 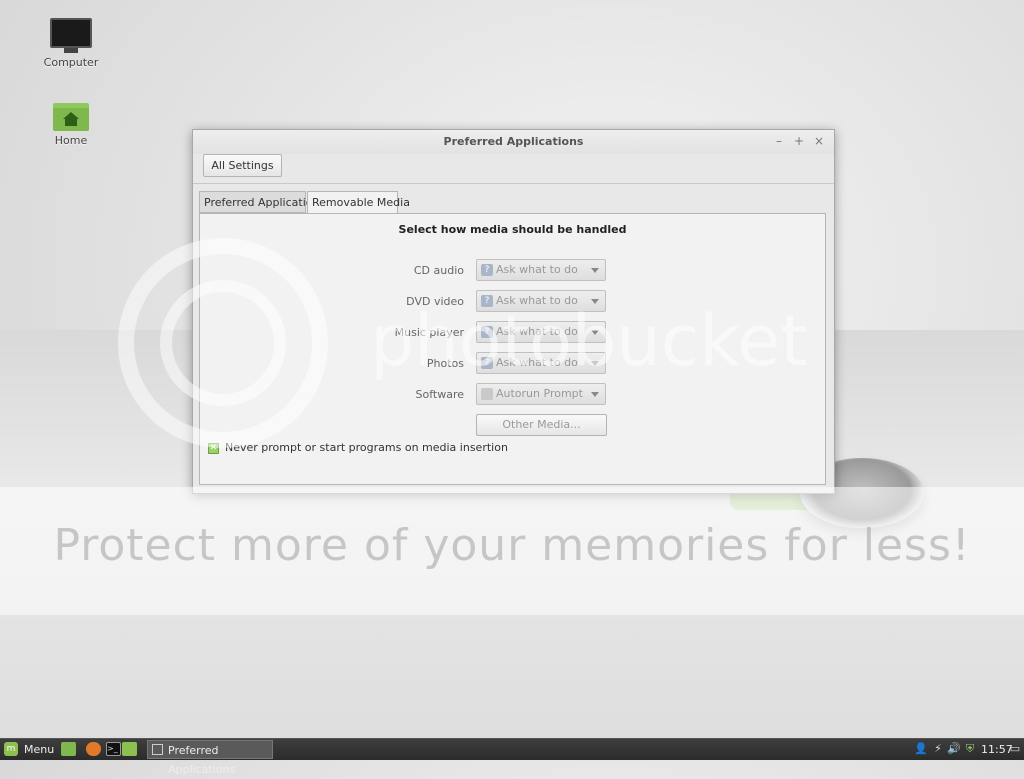 I want to click on minimize-button: –, so click(x=779, y=141).